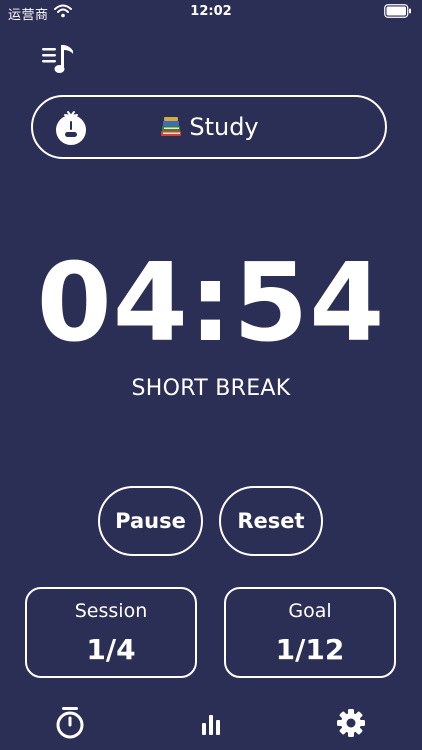  I want to click on tab-bar, so click(211, 725).